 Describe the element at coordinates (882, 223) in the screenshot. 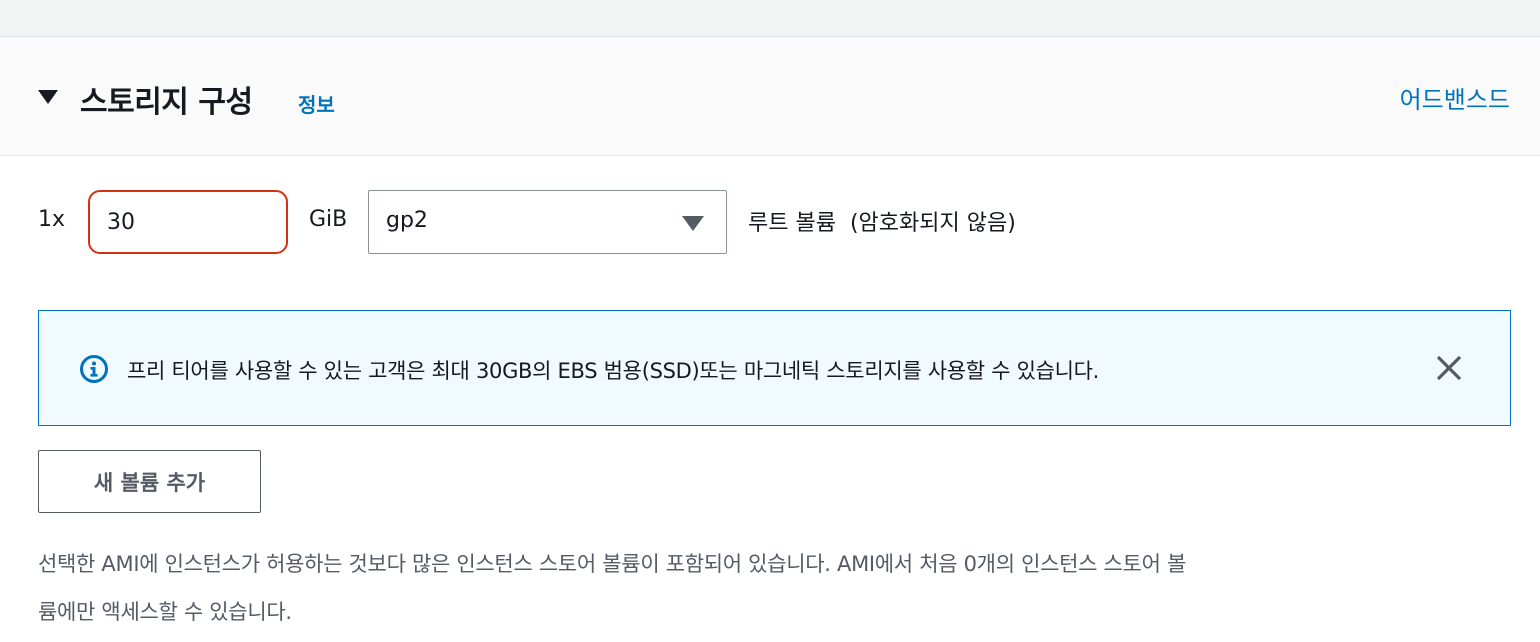

I see `root-volume-label: 루트 볼륨 (암호화되지 않음)` at that location.